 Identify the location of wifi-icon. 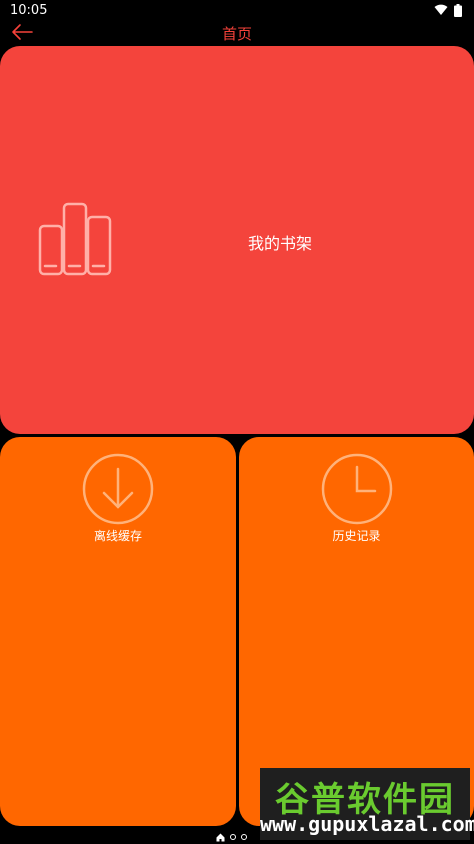
(441, 9).